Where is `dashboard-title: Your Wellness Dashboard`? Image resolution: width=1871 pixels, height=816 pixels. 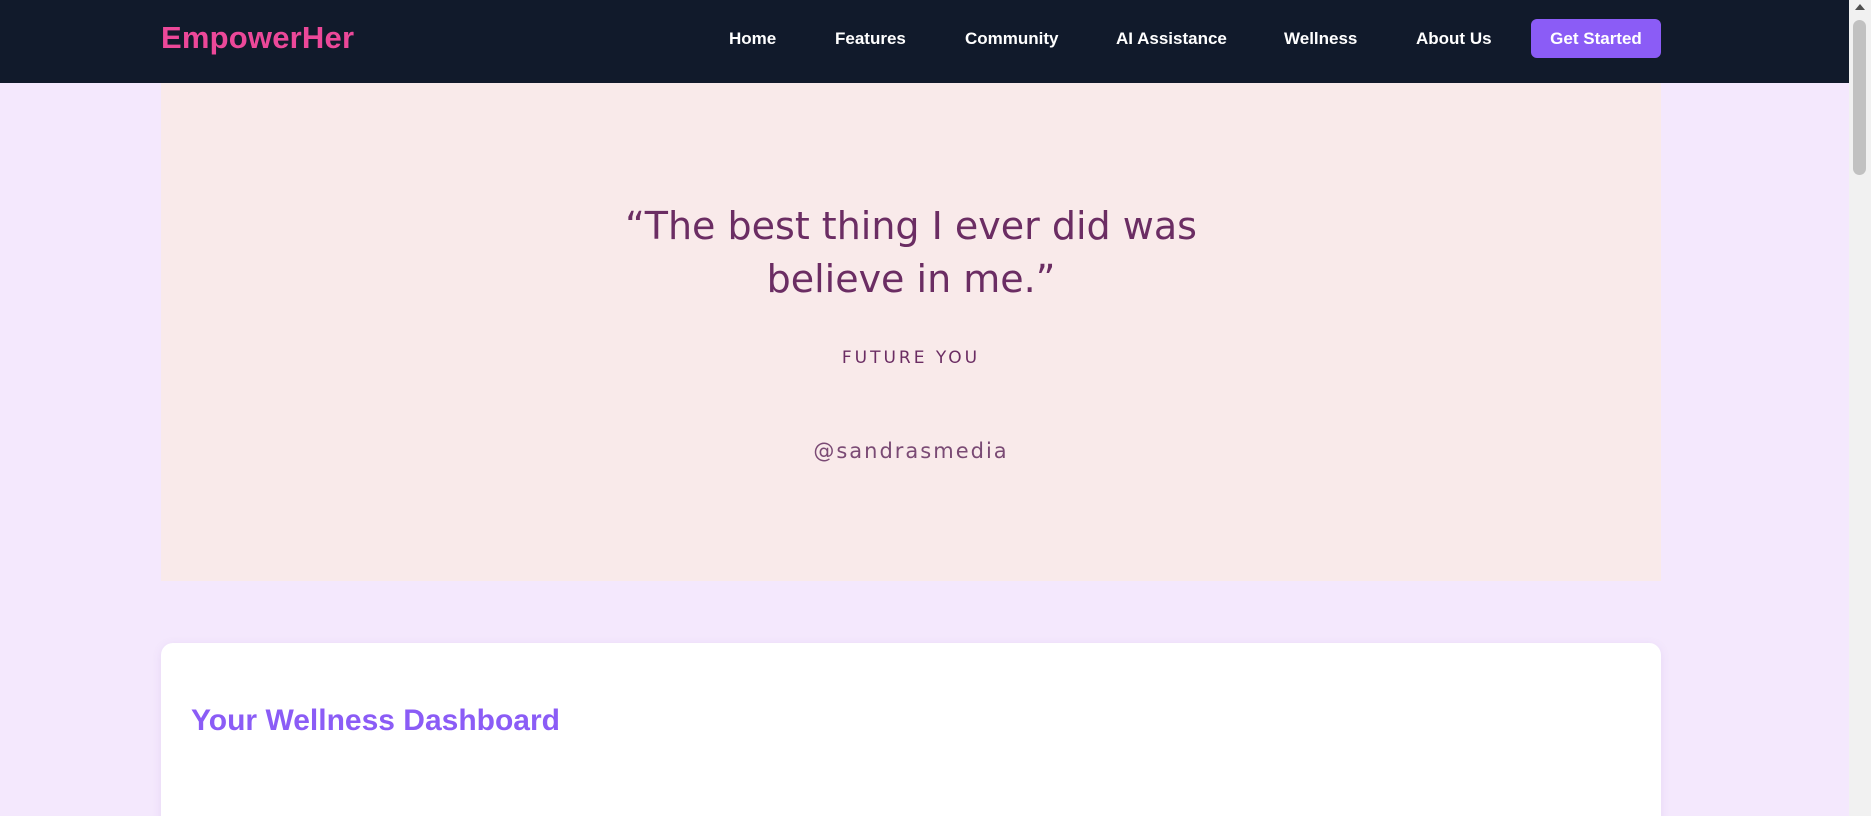 dashboard-title: Your Wellness Dashboard is located at coordinates (375, 720).